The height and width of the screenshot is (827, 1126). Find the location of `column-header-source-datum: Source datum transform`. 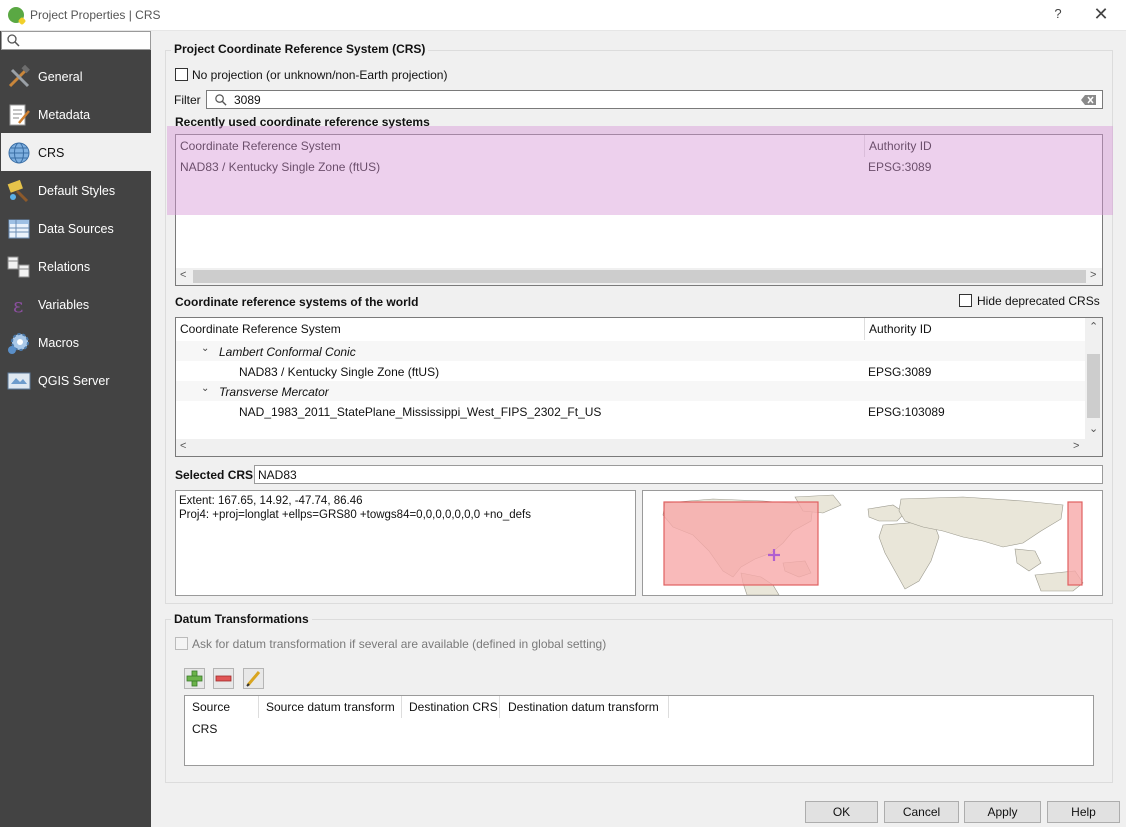

column-header-source-datum: Source datum transform is located at coordinates (332, 707).